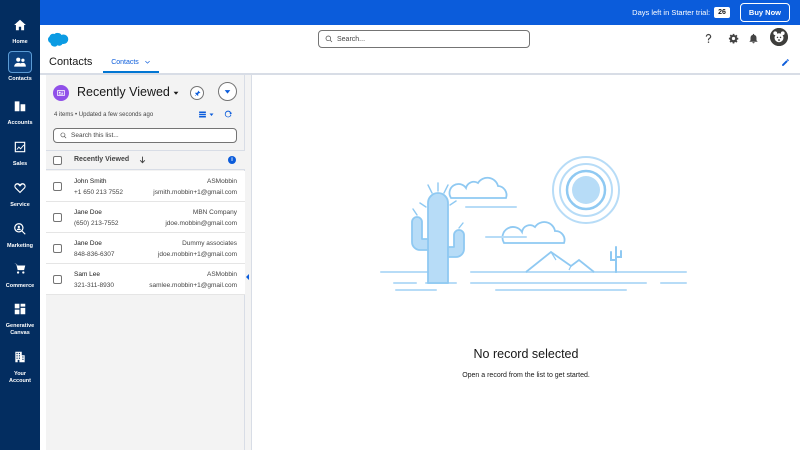 The image size is (800, 450). What do you see at coordinates (214, 212) in the screenshot?
I see `contact-company: MBN Company` at bounding box center [214, 212].